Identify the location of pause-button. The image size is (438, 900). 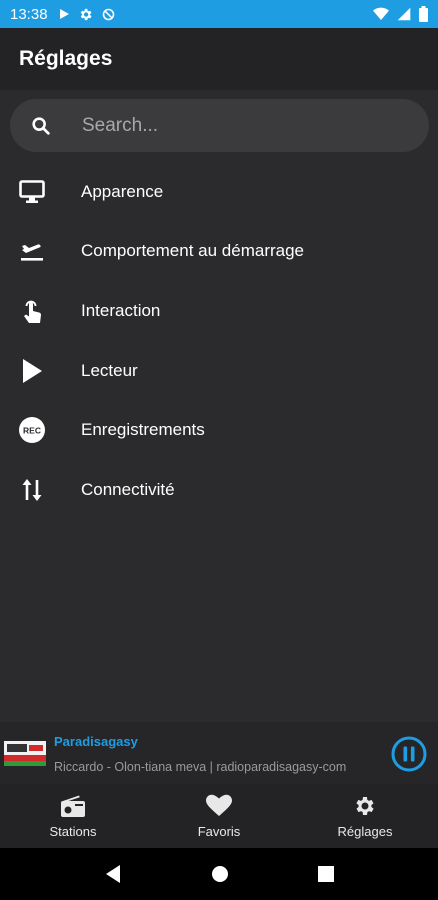
(409, 754).